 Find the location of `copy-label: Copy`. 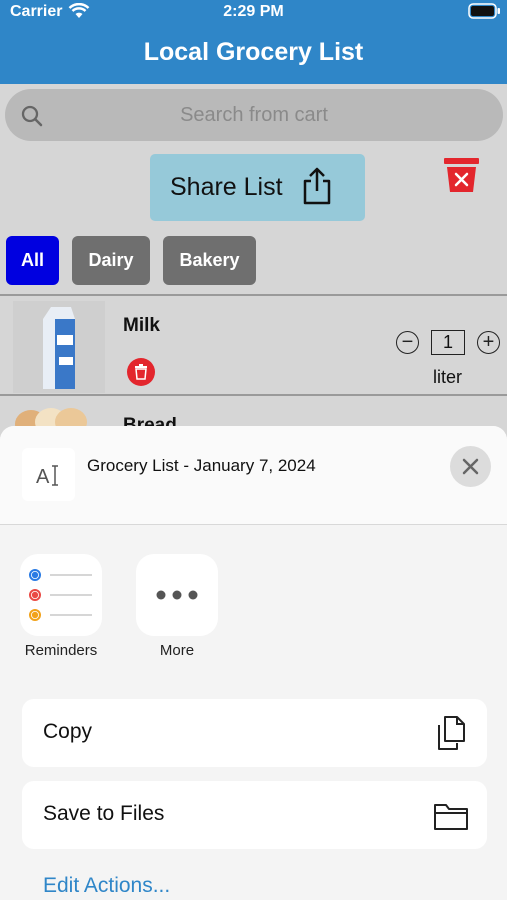

copy-label: Copy is located at coordinates (68, 731).